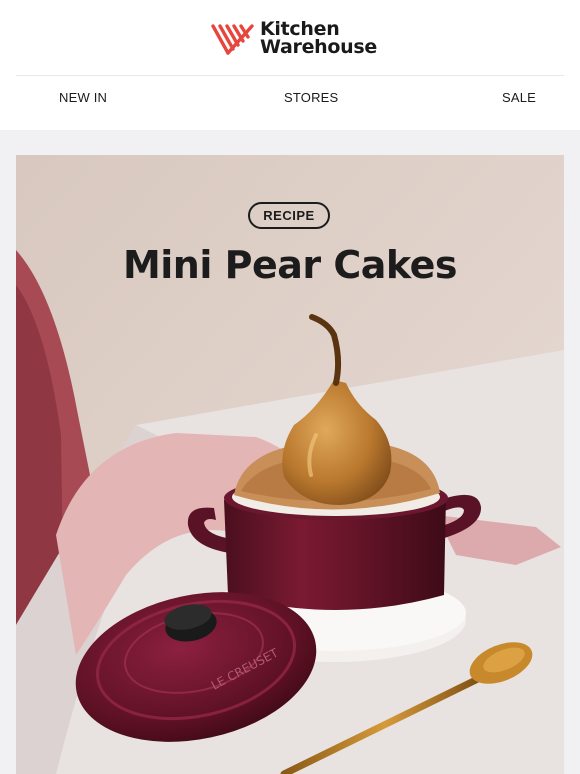 Image resolution: width=580 pixels, height=774 pixels. Describe the element at coordinates (83, 97) in the screenshot. I see `nav-new-in: NEW IN` at that location.